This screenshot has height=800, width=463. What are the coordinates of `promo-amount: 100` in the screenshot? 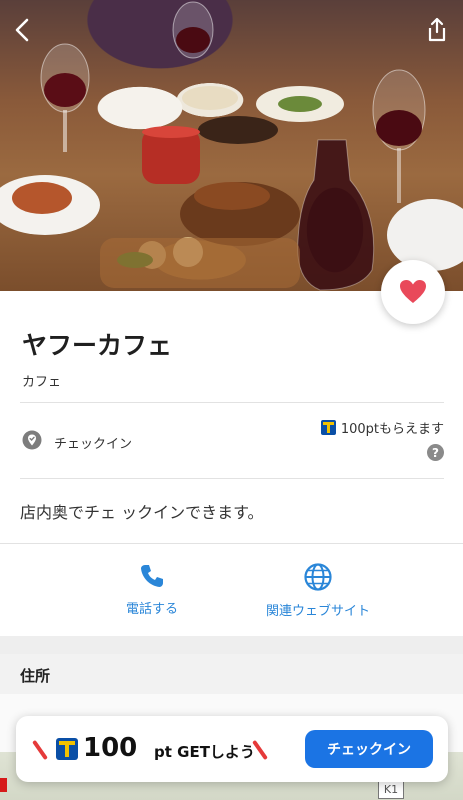 It's located at (110, 748).